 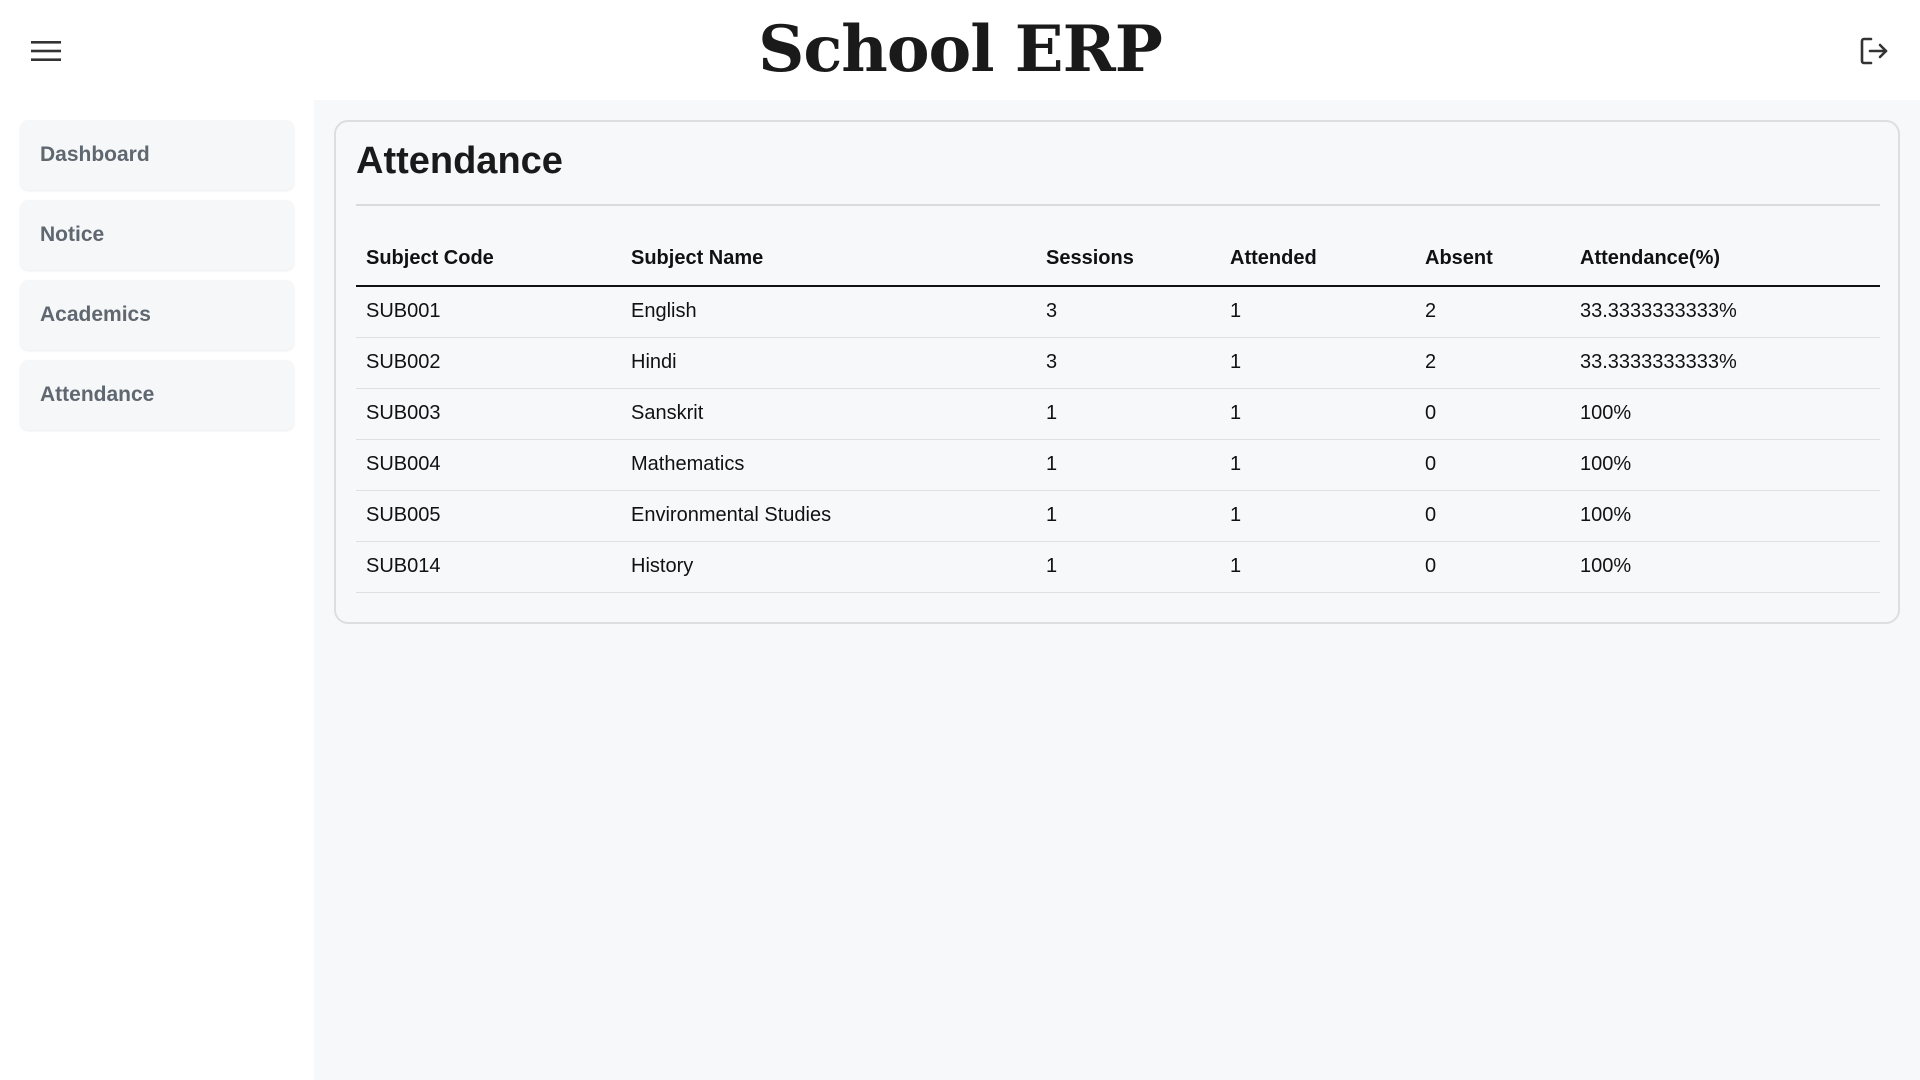 What do you see at coordinates (828, 363) in the screenshot?
I see `subject-name-cell: Hindi` at bounding box center [828, 363].